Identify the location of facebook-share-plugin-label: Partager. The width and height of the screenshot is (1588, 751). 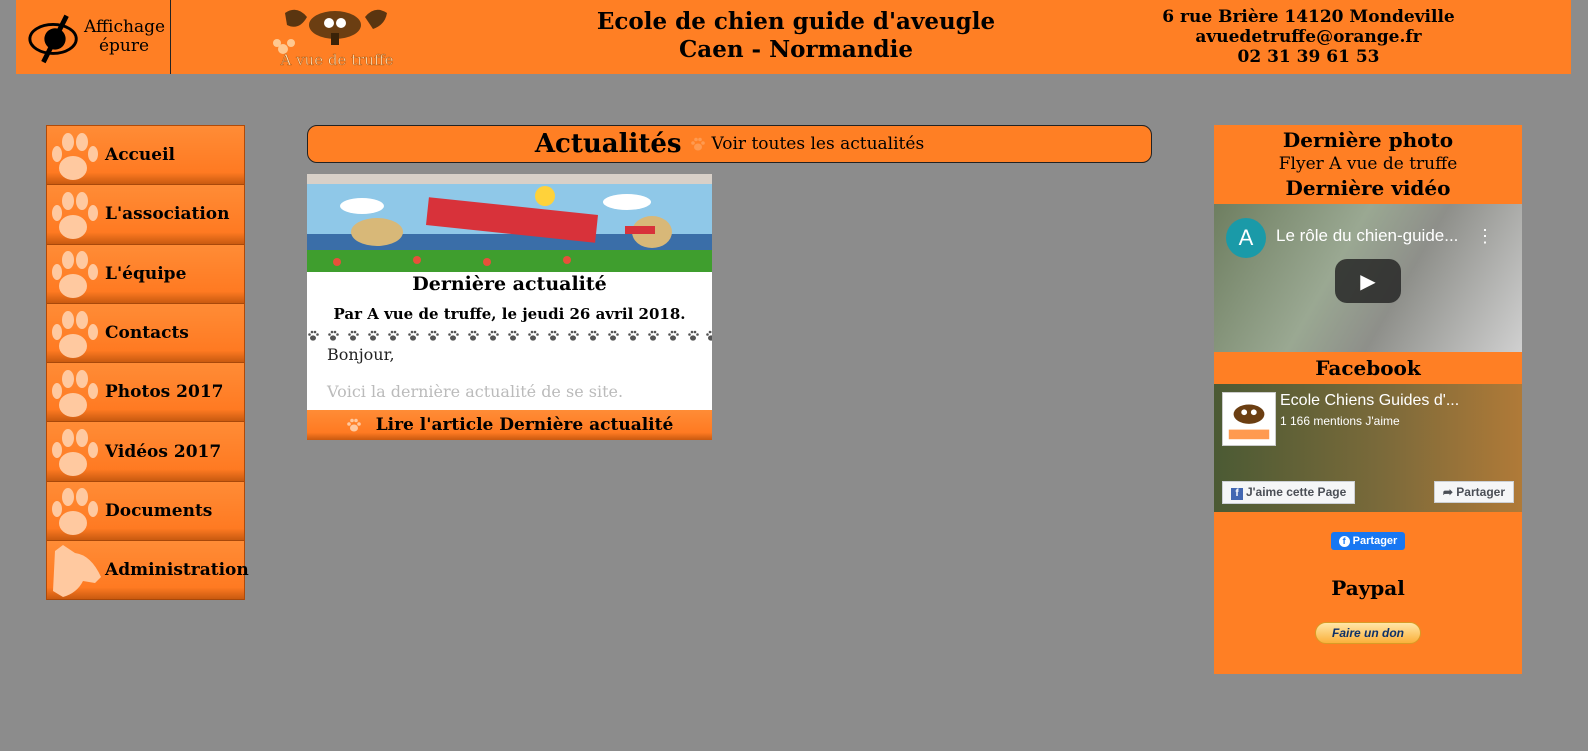
(1375, 541).